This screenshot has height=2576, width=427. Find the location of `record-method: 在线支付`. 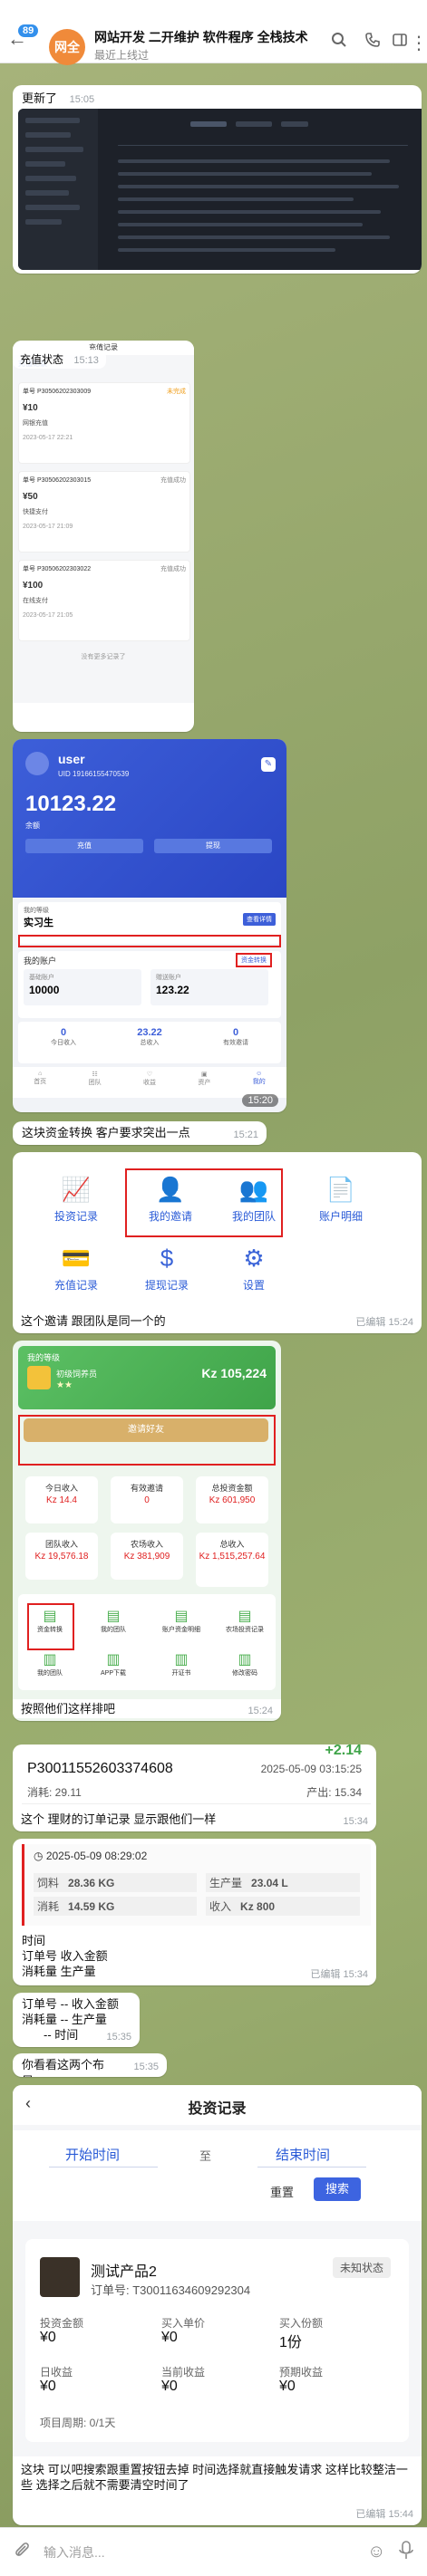

record-method: 在线支付 is located at coordinates (35, 601).